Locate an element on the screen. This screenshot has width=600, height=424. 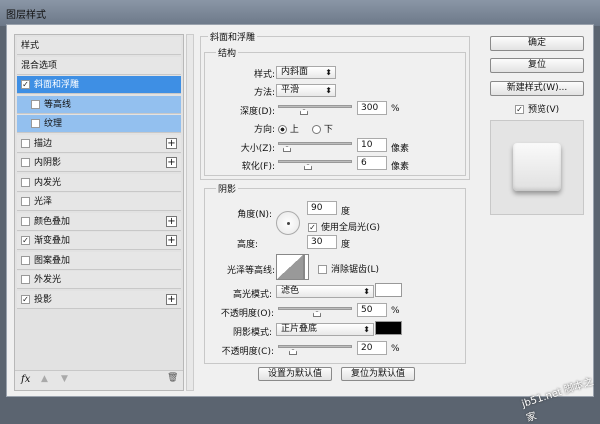
preview-box is located at coordinates (537, 167).